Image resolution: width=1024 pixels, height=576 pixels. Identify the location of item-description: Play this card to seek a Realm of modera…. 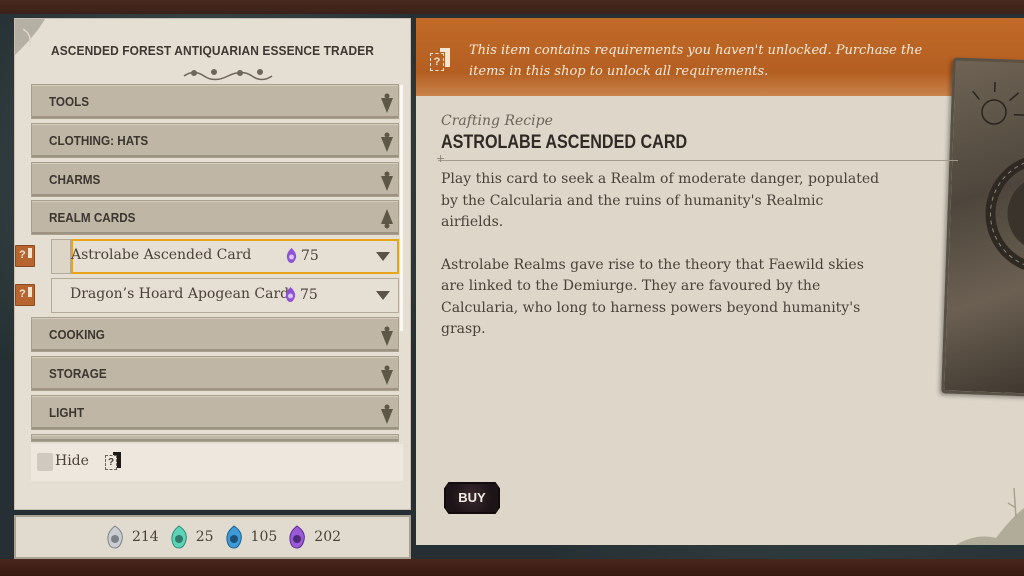
(661, 255).